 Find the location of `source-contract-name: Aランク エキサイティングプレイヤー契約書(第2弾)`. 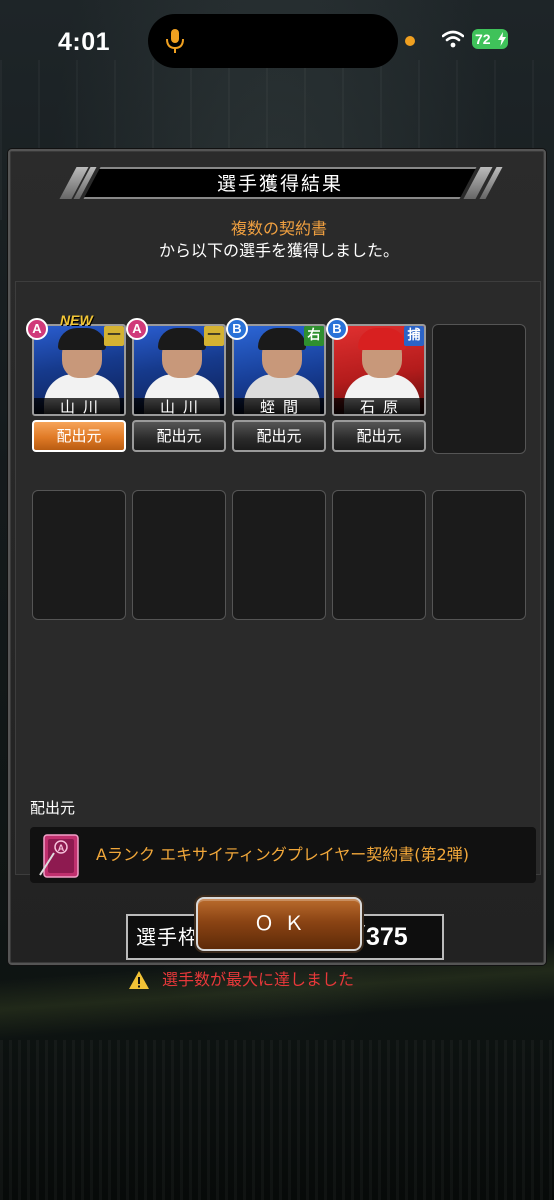

source-contract-name: Aランク エキサイティングプレイヤー契約書(第2弾) is located at coordinates (282, 854).